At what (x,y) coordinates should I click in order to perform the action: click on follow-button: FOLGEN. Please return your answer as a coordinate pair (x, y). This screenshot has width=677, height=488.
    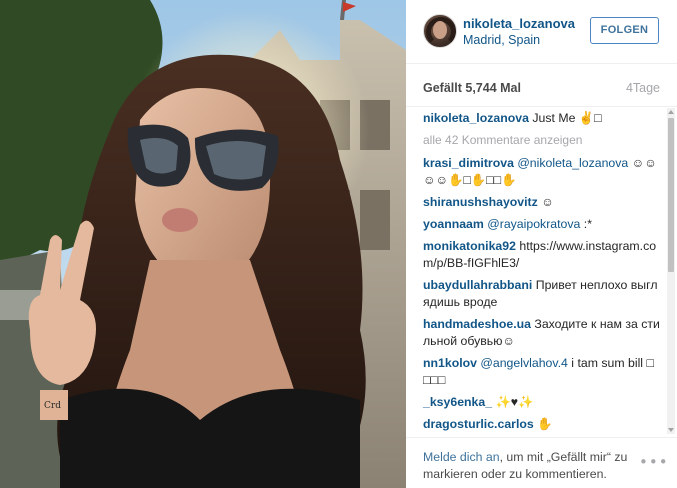
    Looking at the image, I should click on (624, 30).